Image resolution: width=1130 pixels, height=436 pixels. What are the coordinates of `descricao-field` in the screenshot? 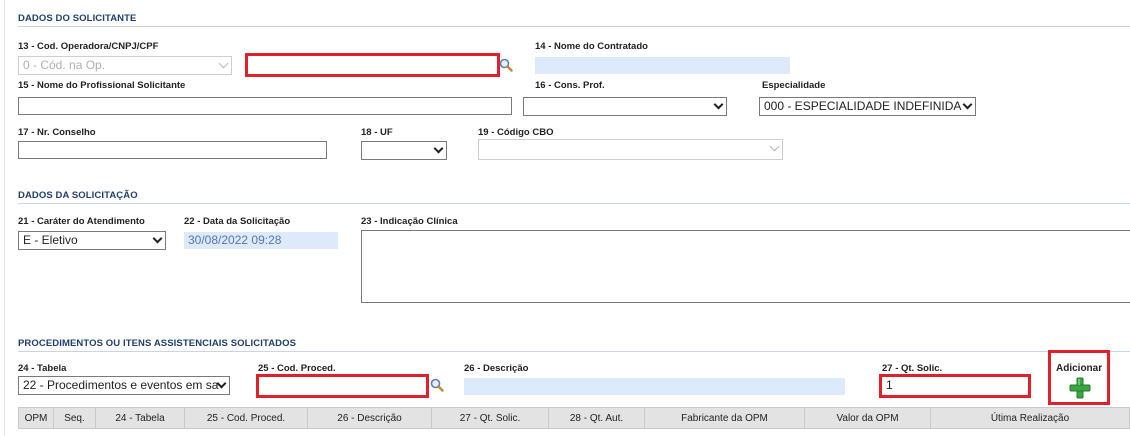 It's located at (654, 386).